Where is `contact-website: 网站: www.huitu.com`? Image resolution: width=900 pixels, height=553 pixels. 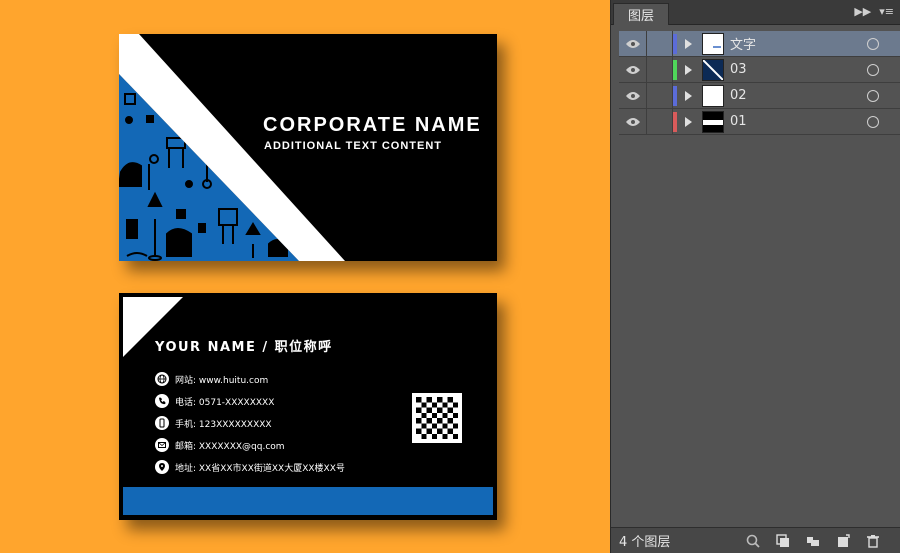 contact-website: 网站: www.huitu.com is located at coordinates (250, 379).